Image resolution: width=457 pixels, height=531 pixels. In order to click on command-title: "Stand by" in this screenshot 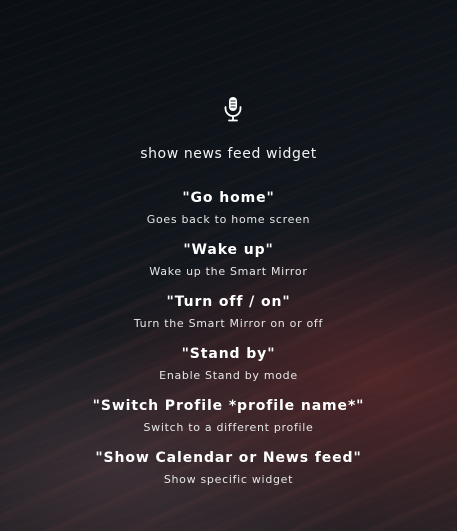, I will do `click(228, 354)`.